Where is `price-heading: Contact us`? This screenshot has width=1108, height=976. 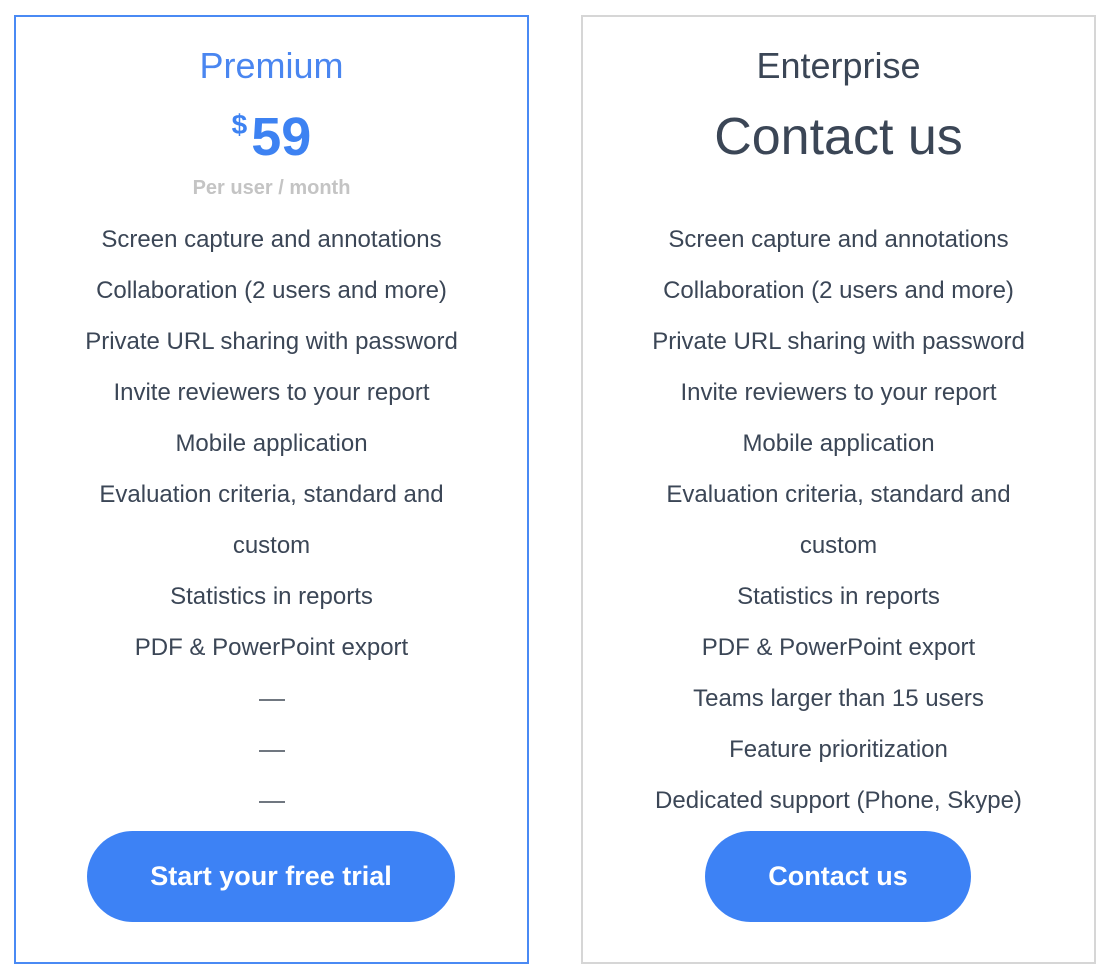
price-heading: Contact us is located at coordinates (838, 137).